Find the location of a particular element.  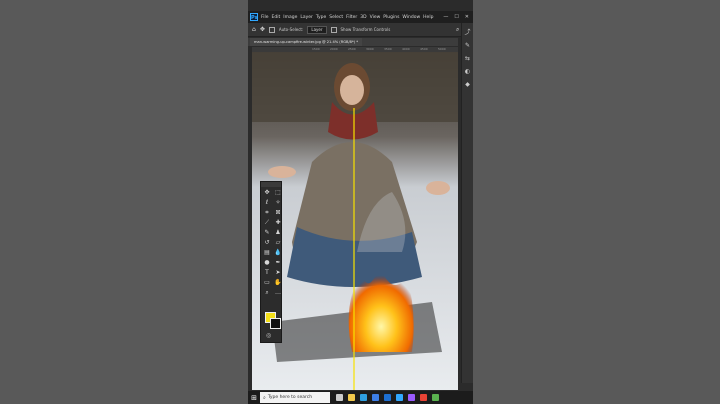

zoom-icon: ⌕ is located at coordinates (267, 292).